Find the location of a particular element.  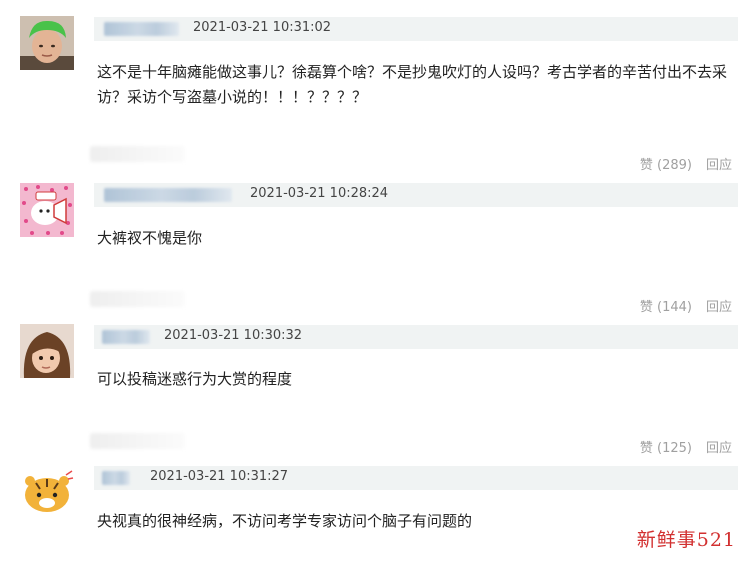

comment-meta: 2021-03-21 10:30:32 is located at coordinates (416, 337).